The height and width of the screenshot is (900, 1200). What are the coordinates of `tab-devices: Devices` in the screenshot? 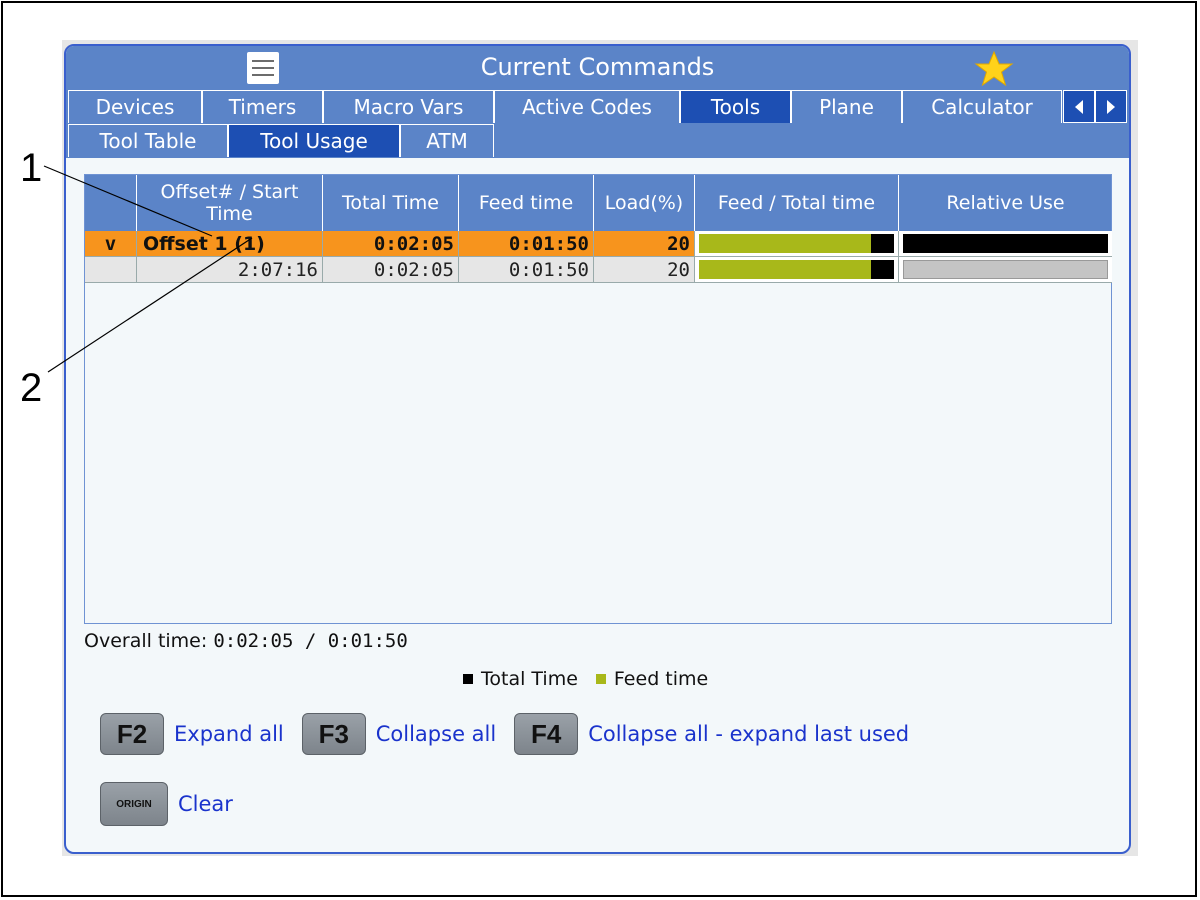 It's located at (135, 106).